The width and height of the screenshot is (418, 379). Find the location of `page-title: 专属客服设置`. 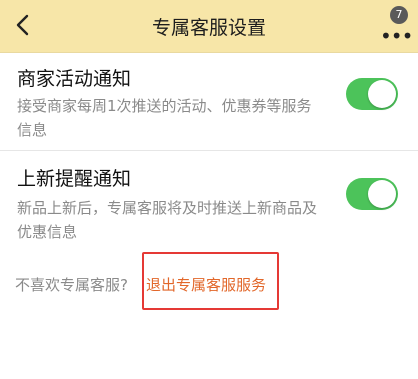

page-title: 专属客服设置 is located at coordinates (208, 28).